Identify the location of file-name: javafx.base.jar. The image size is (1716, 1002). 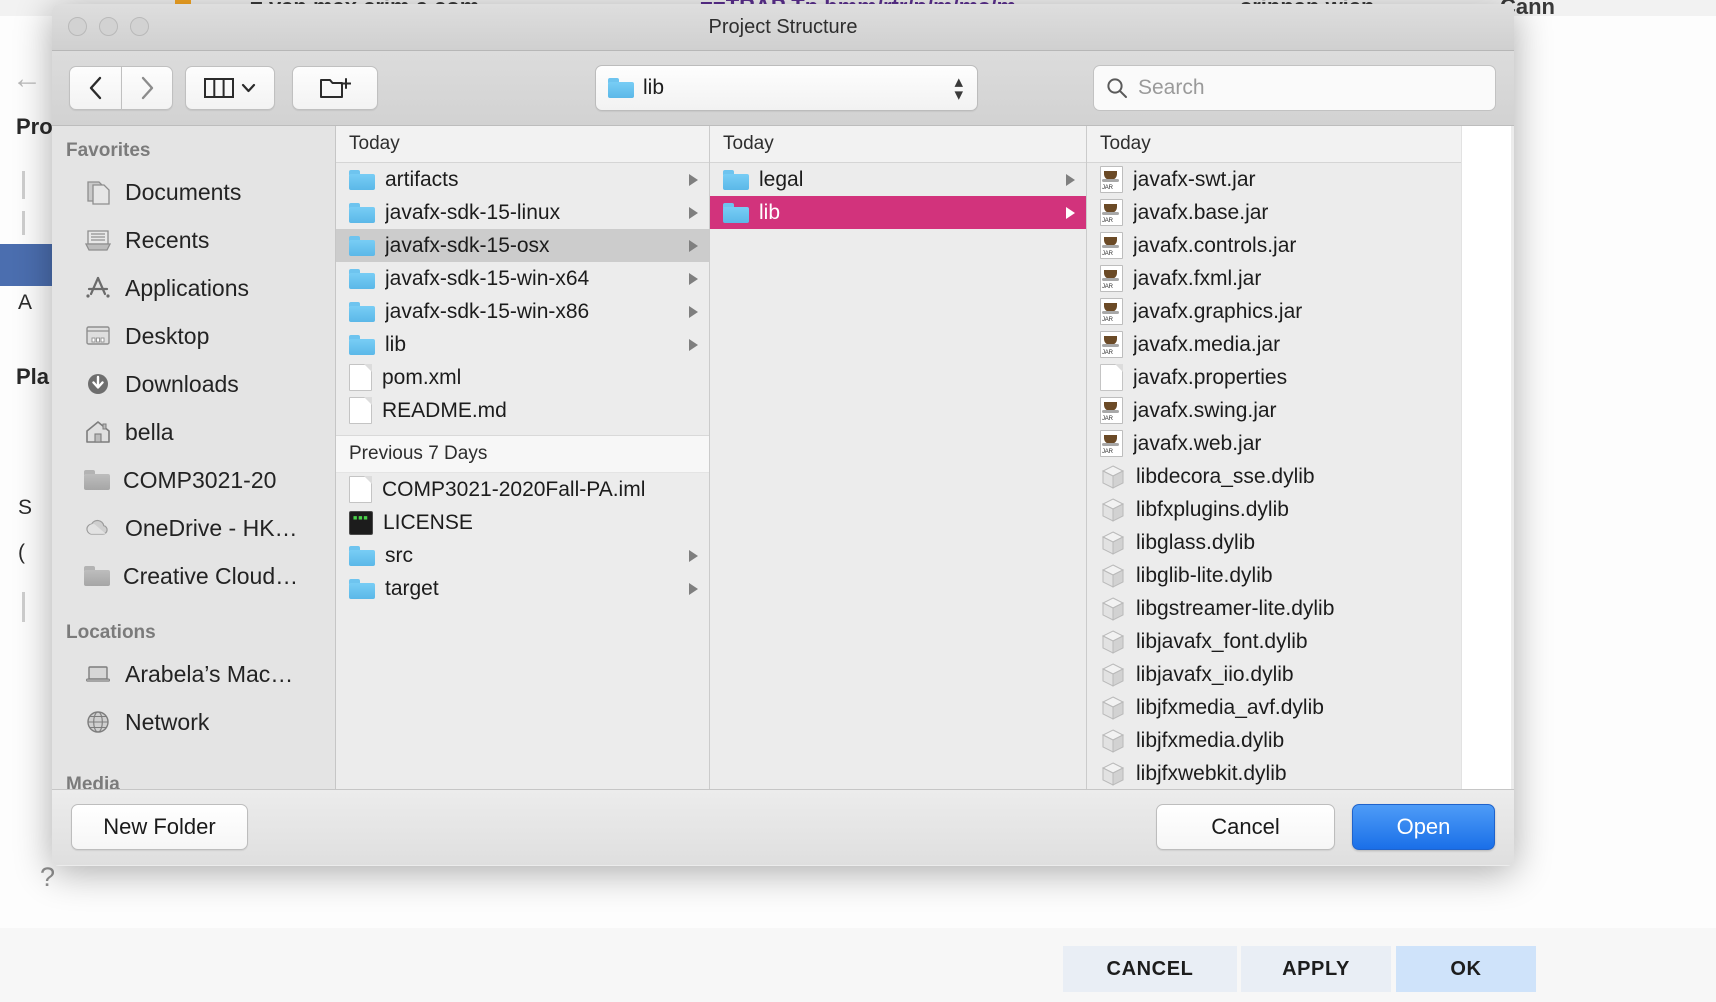
(1201, 212).